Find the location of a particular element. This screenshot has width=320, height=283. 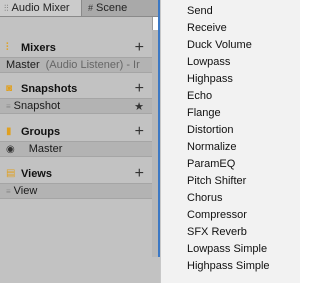

menu-item-parameq: ParamEQ is located at coordinates (231, 163).